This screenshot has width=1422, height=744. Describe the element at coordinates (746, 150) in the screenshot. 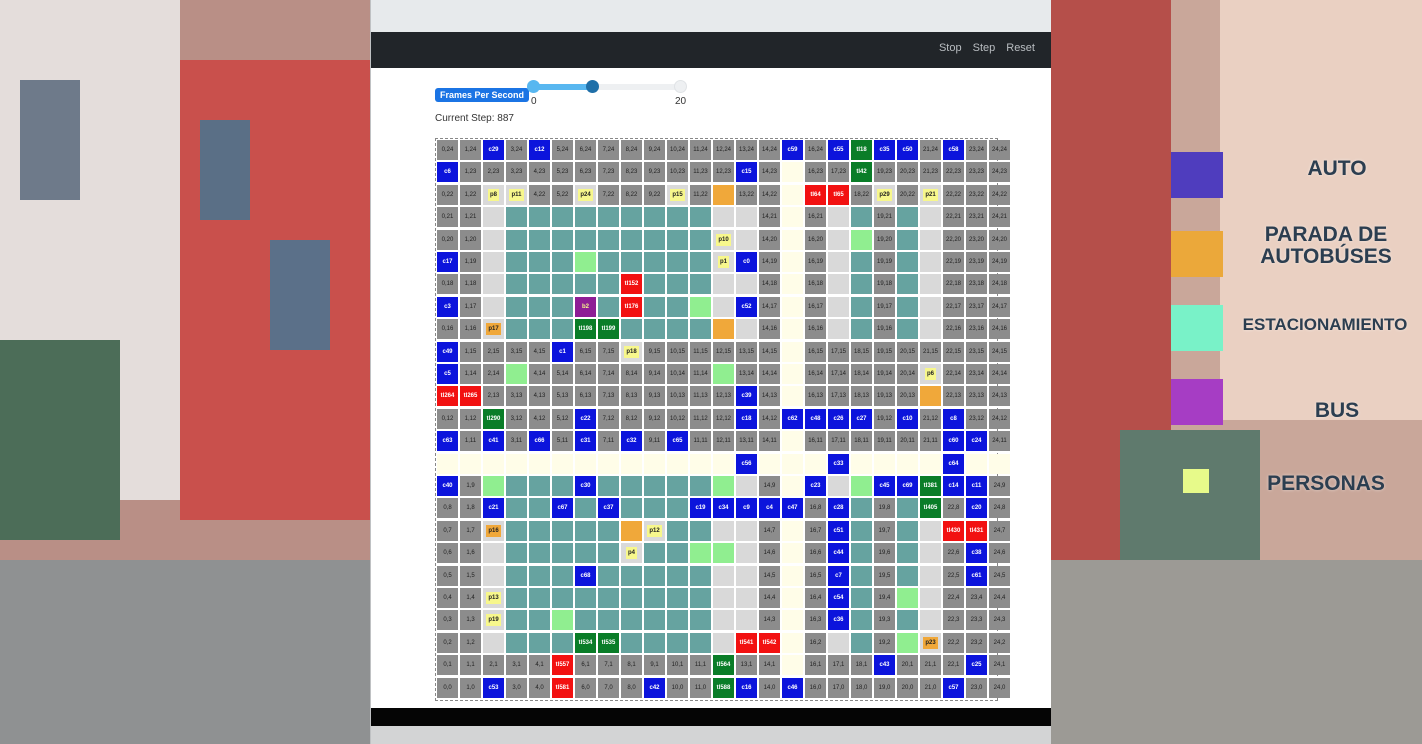

I see `grid-cell-road: 13,24` at that location.